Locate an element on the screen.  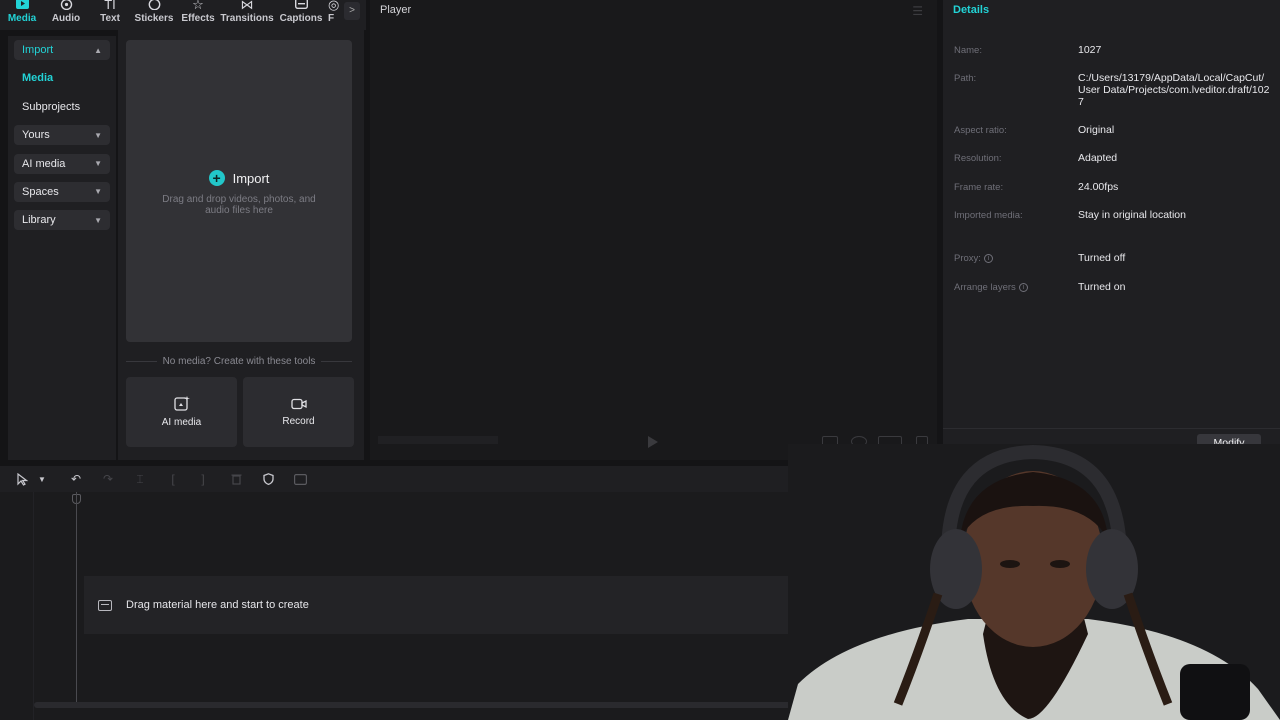
plus-icon: + is located at coordinates (216, 178).